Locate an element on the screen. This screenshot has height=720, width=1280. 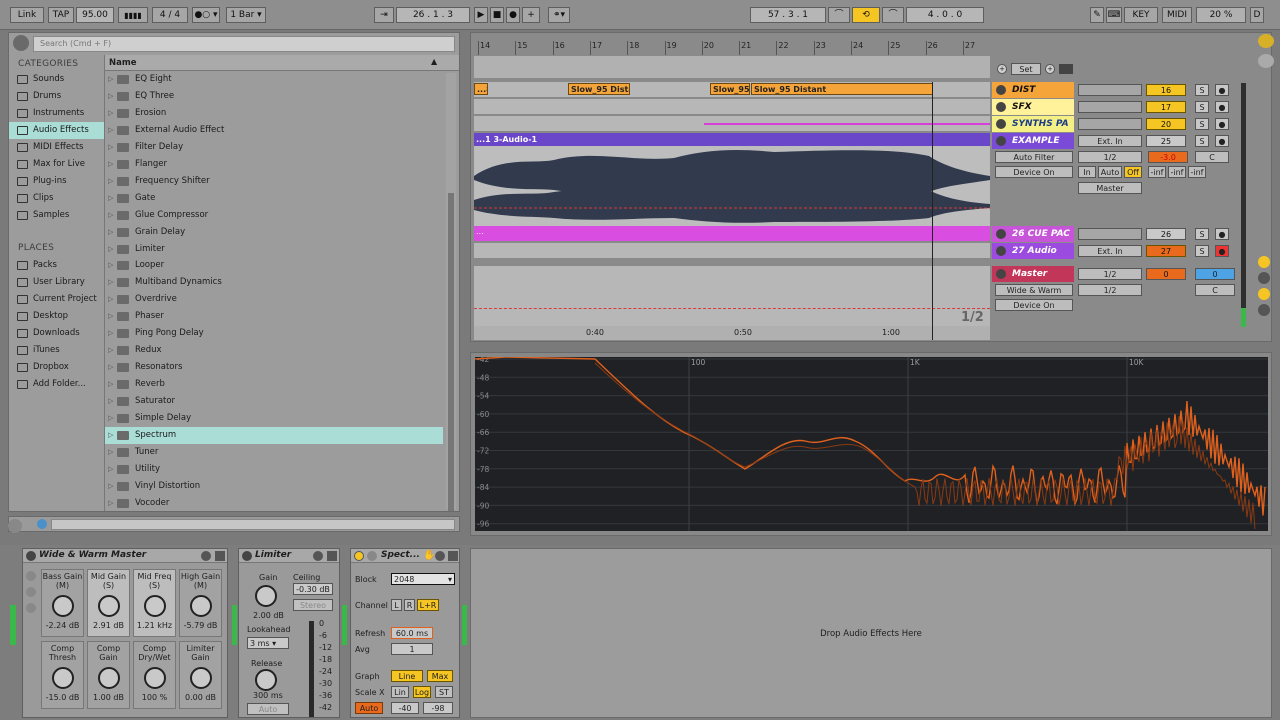
computer-keyboard-icon: ⌨ is located at coordinates (1114, 15).